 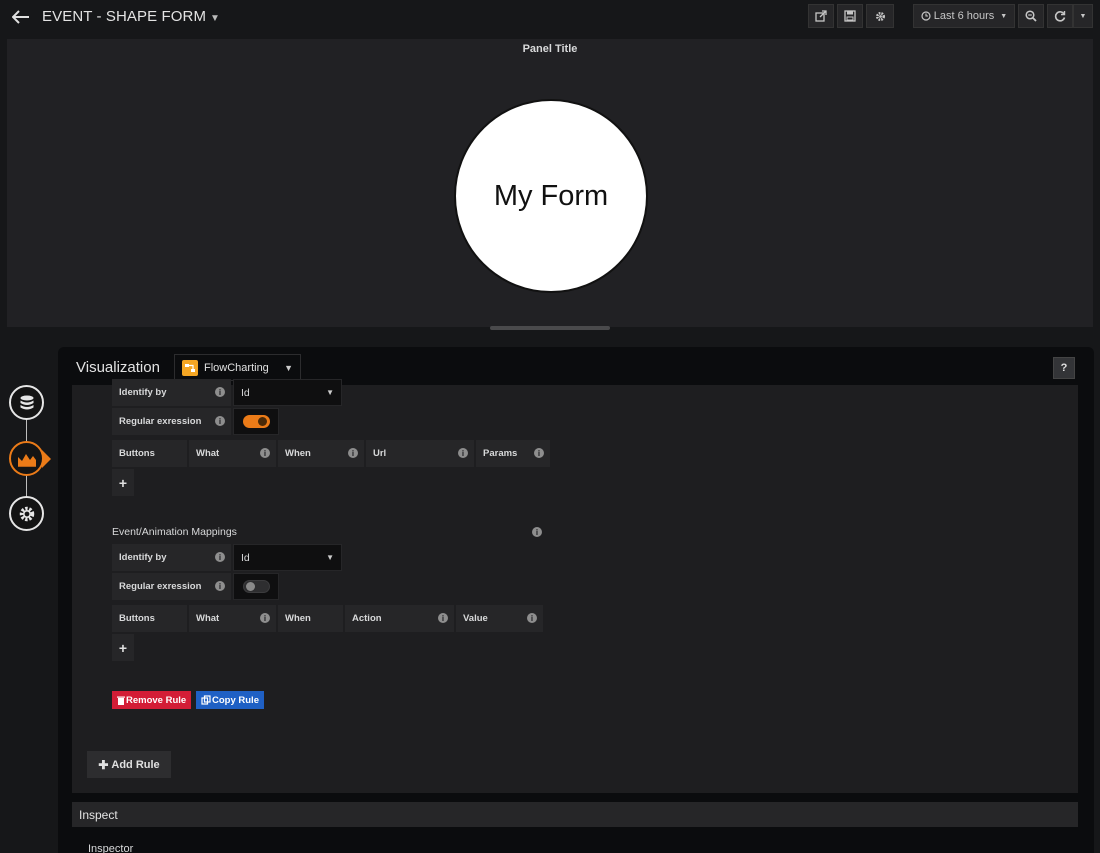 What do you see at coordinates (550, 49) in the screenshot?
I see `panel-title: Panel Title` at bounding box center [550, 49].